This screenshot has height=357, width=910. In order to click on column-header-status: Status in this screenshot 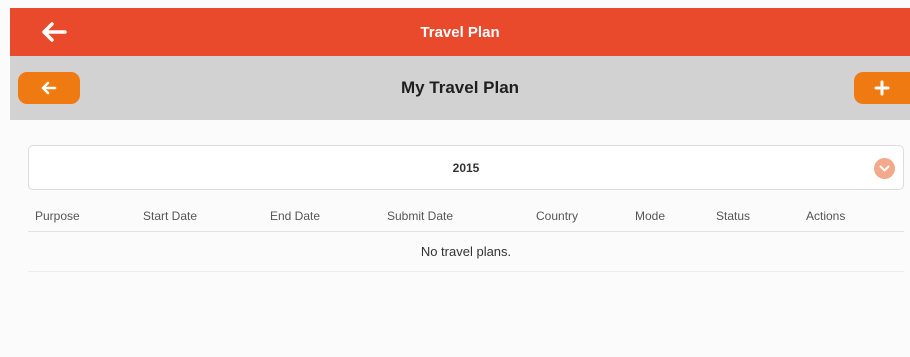, I will do `click(733, 215)`.